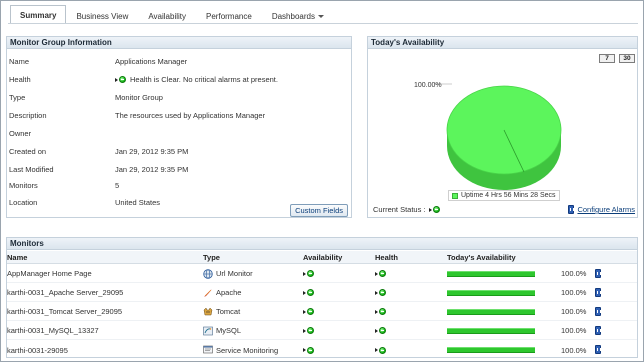 The width and height of the screenshot is (644, 362). What do you see at coordinates (17, 257) in the screenshot?
I see `column-header-name: Name` at bounding box center [17, 257].